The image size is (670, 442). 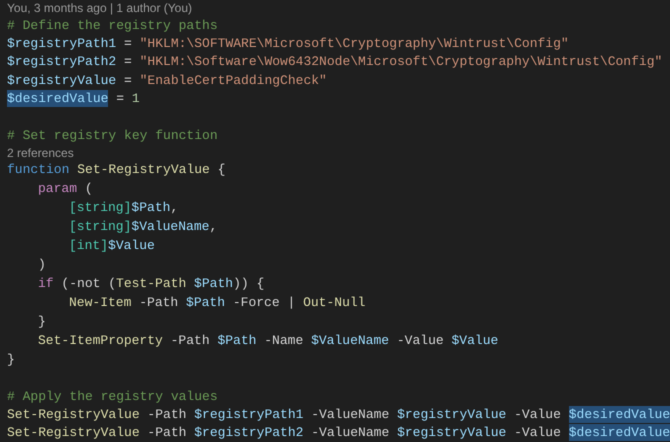 What do you see at coordinates (58, 189) in the screenshot?
I see `code-keyword: param` at bounding box center [58, 189].